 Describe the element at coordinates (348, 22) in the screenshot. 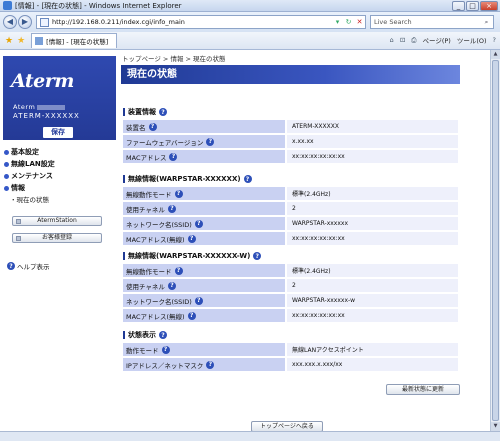

I see `refresh-icon: ↻` at that location.